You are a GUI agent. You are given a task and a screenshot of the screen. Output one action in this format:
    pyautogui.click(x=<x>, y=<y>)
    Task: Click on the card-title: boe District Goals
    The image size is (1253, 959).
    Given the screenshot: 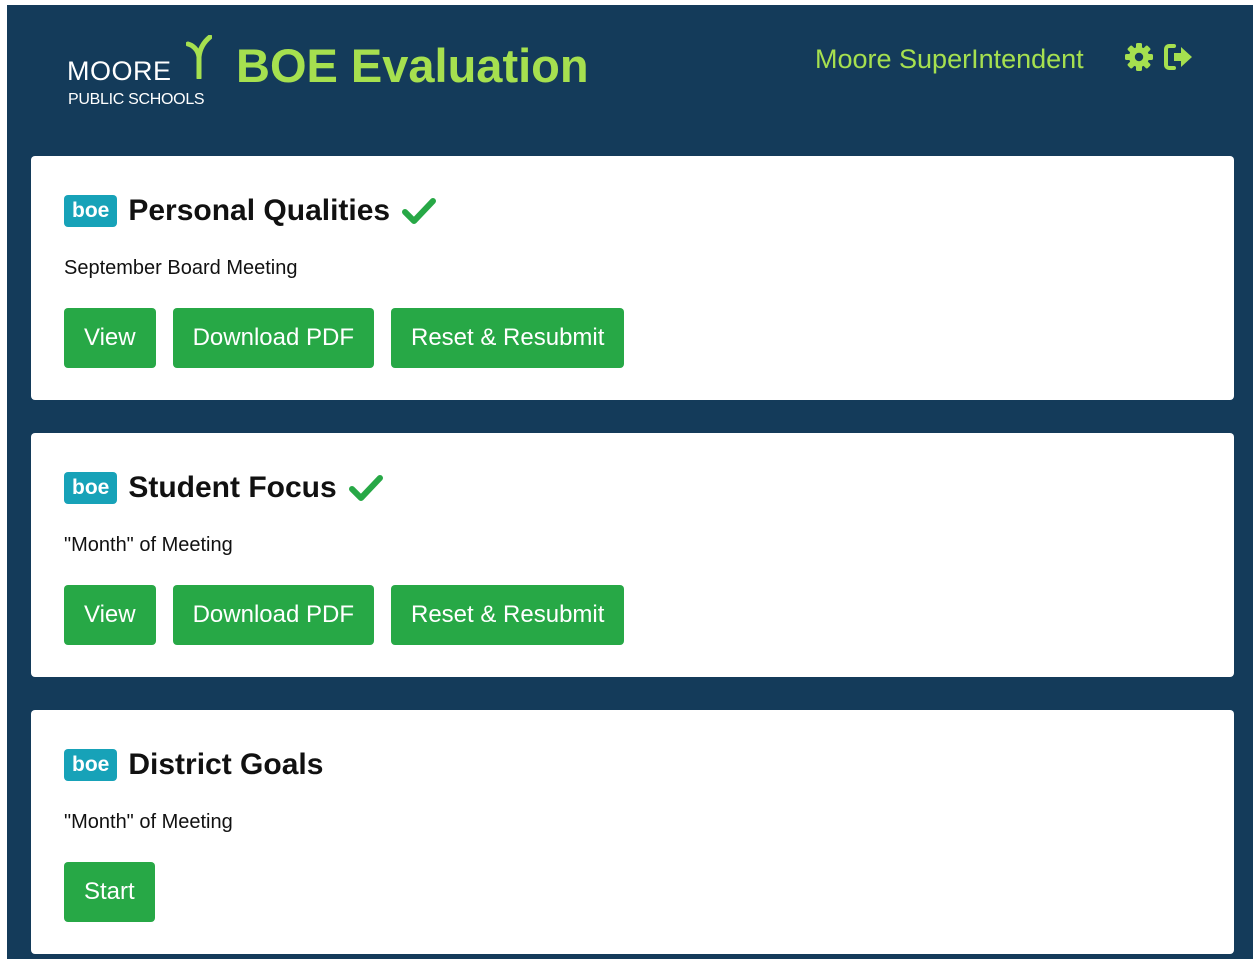 What is the action you would take?
    pyautogui.click(x=193, y=765)
    